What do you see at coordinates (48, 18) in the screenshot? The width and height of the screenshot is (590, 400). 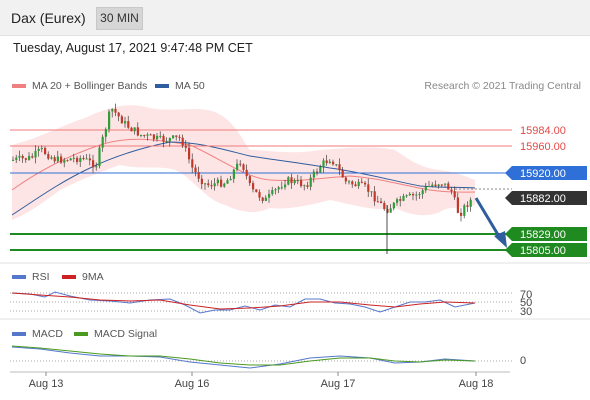 I see `instrument-title: Dax (Eurex)` at bounding box center [48, 18].